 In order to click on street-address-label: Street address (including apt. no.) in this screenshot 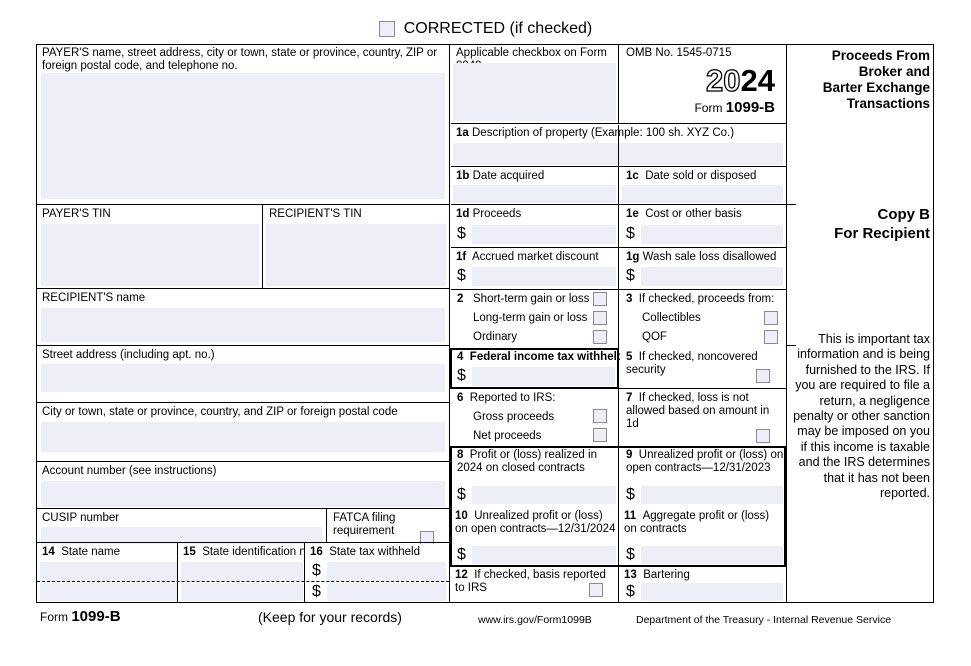, I will do `click(243, 354)`.